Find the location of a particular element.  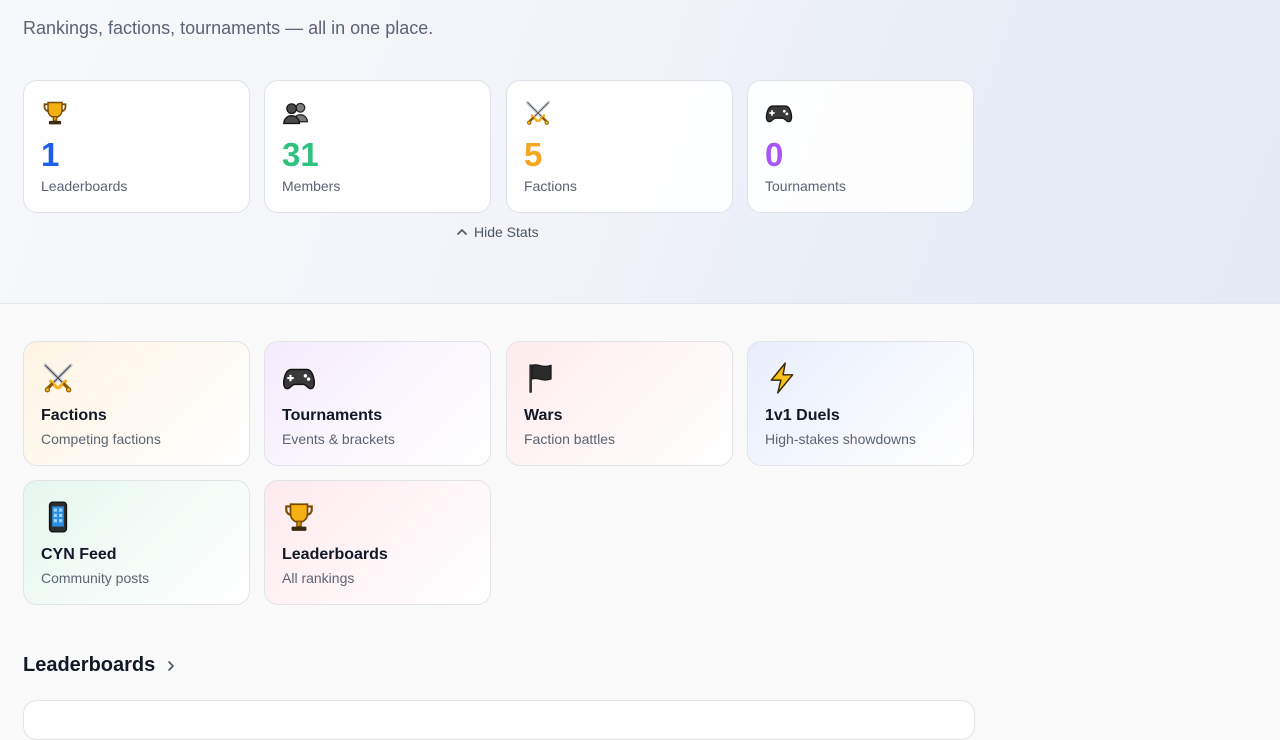

flag-icon is located at coordinates (541, 378).